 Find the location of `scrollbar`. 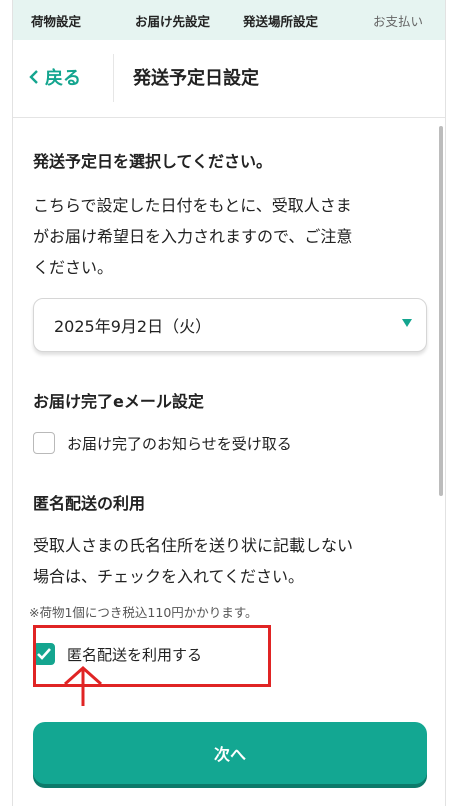

scrollbar is located at coordinates (441, 311).